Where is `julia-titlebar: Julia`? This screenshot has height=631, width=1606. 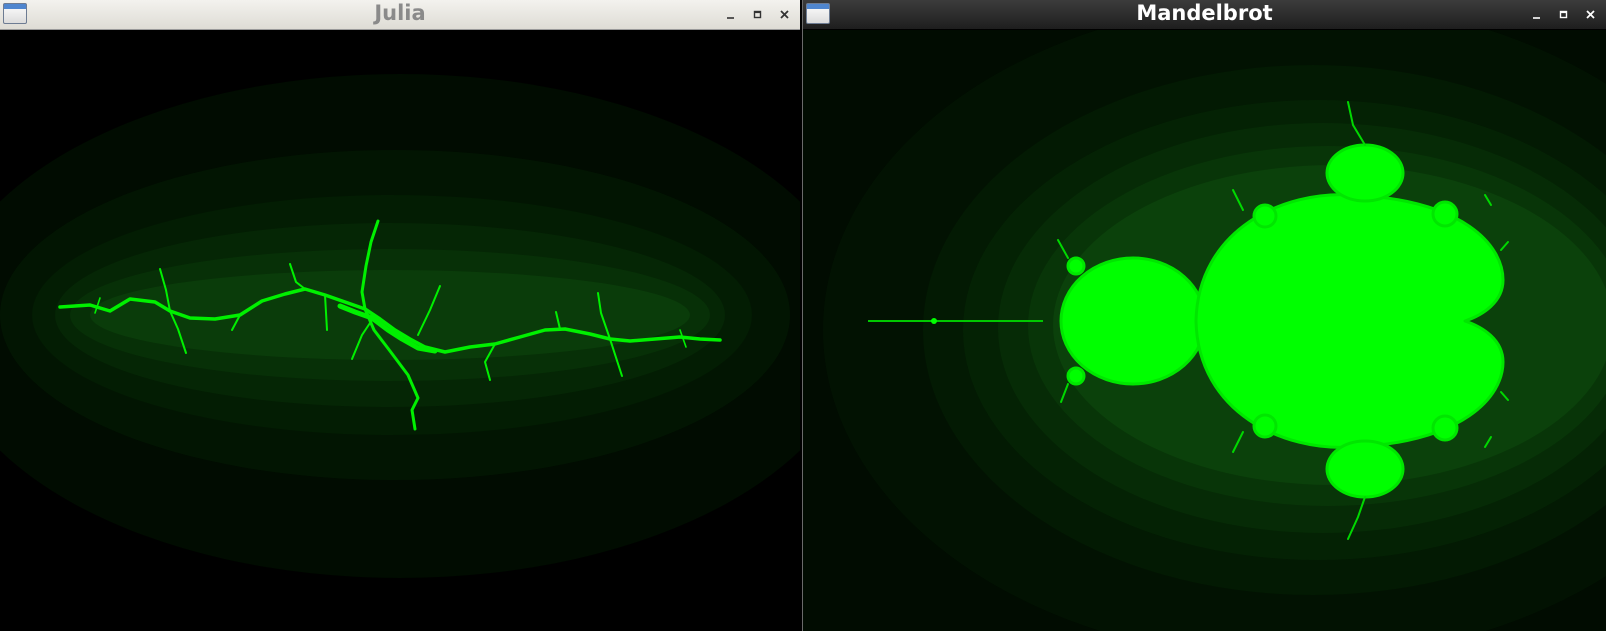
julia-titlebar: Julia is located at coordinates (400, 15).